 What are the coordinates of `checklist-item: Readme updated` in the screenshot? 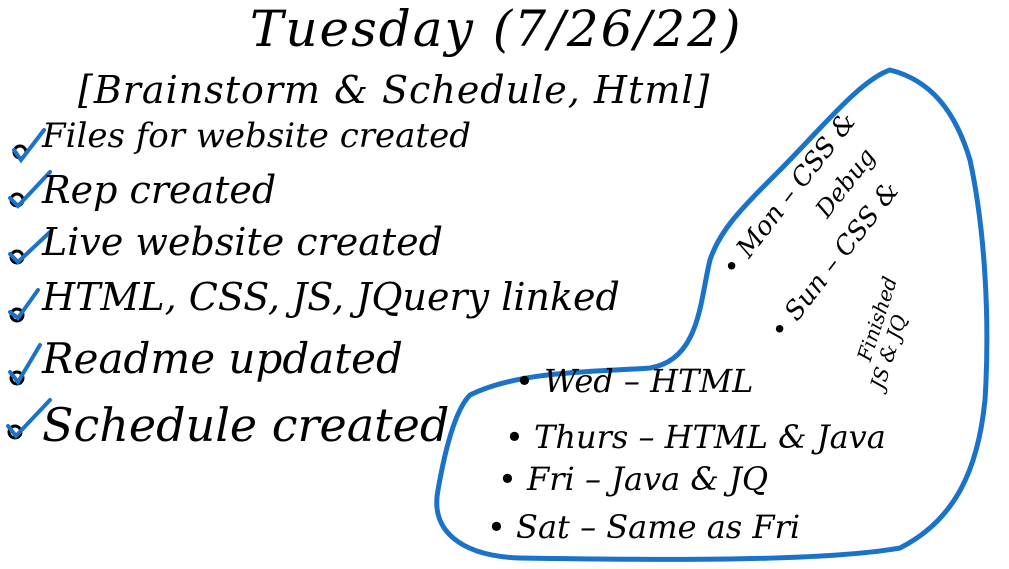 It's located at (222, 358).